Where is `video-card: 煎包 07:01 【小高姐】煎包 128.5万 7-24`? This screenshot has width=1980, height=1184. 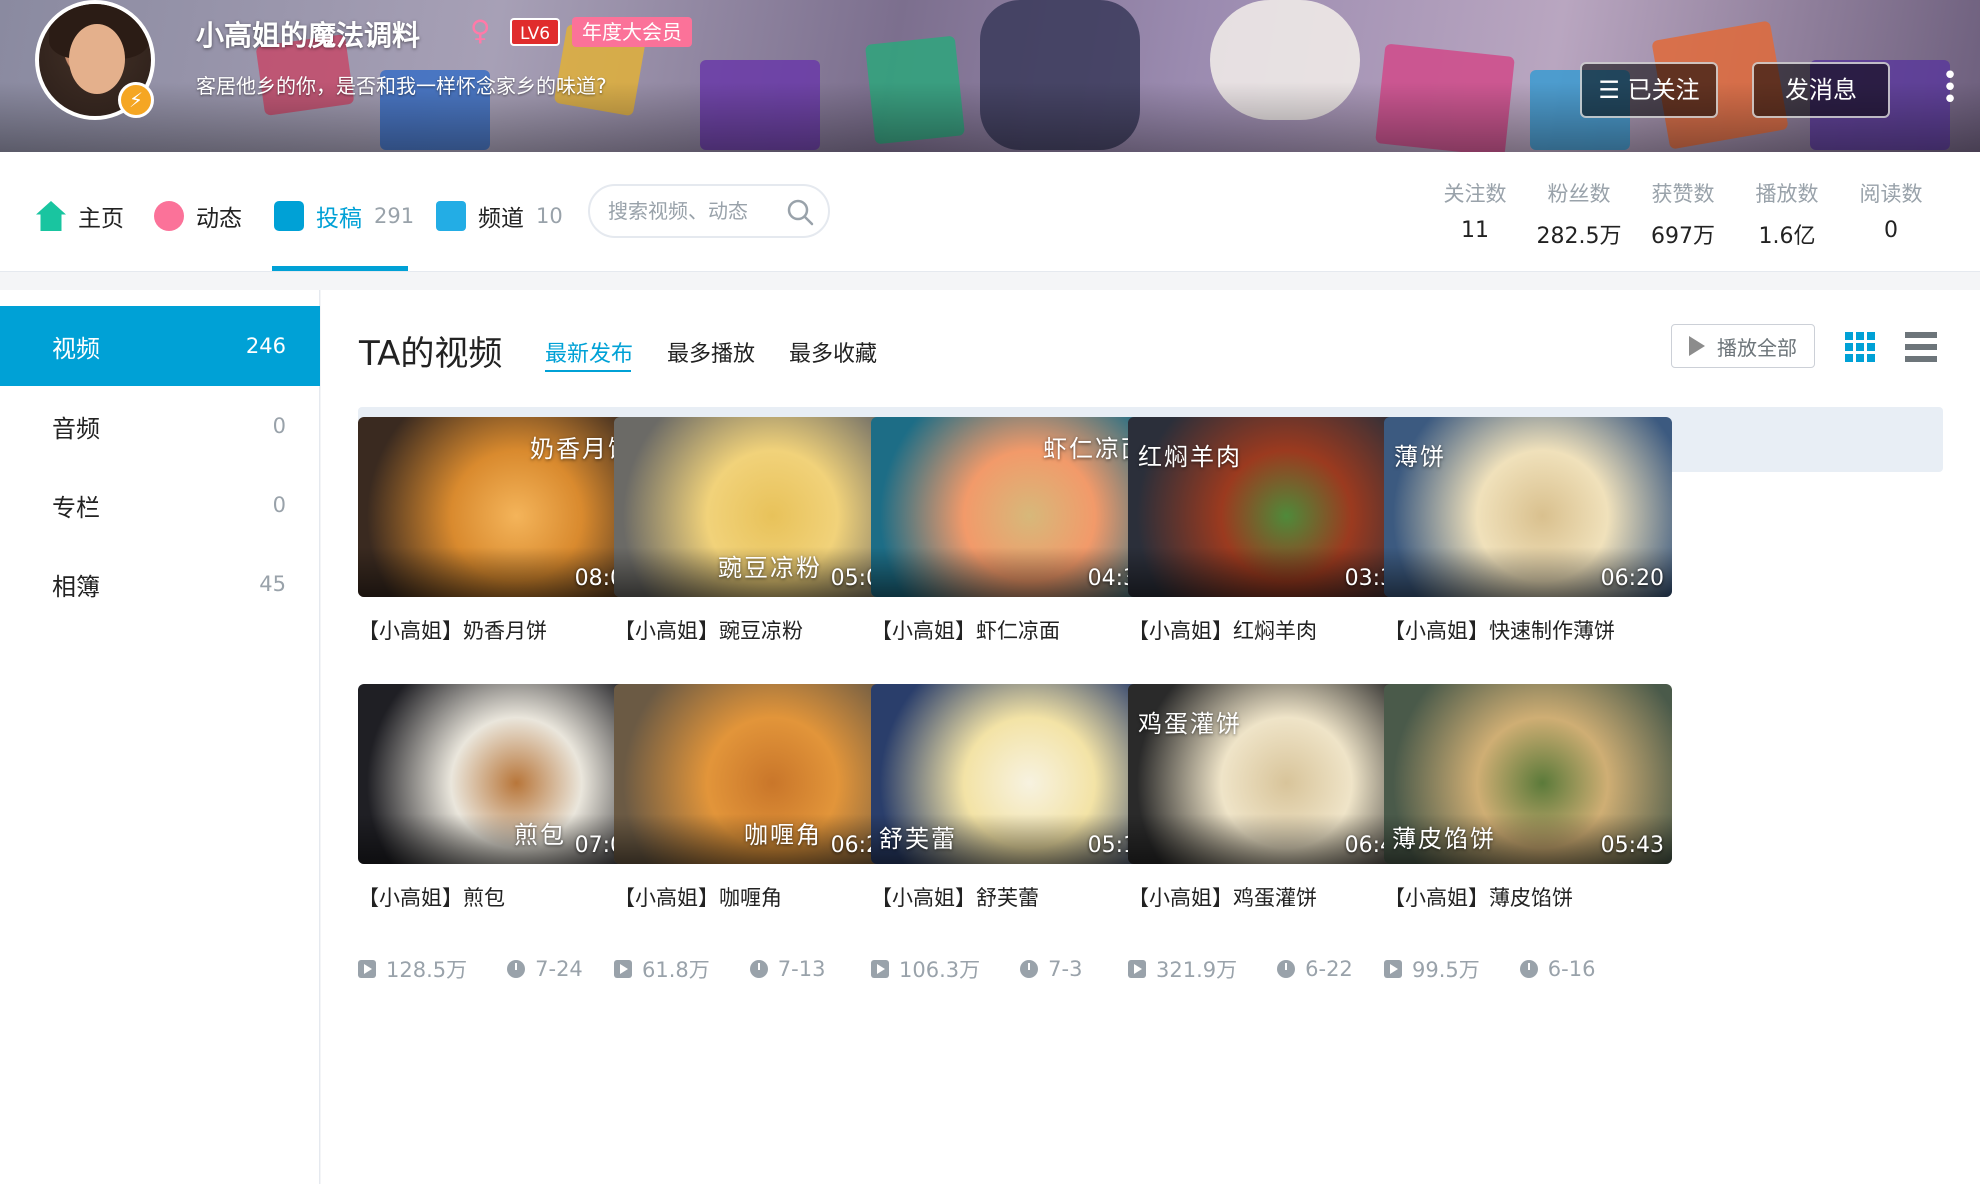 video-card: 煎包 07:01 【小高姐】煎包 128.5万 7-24 is located at coordinates (502, 834).